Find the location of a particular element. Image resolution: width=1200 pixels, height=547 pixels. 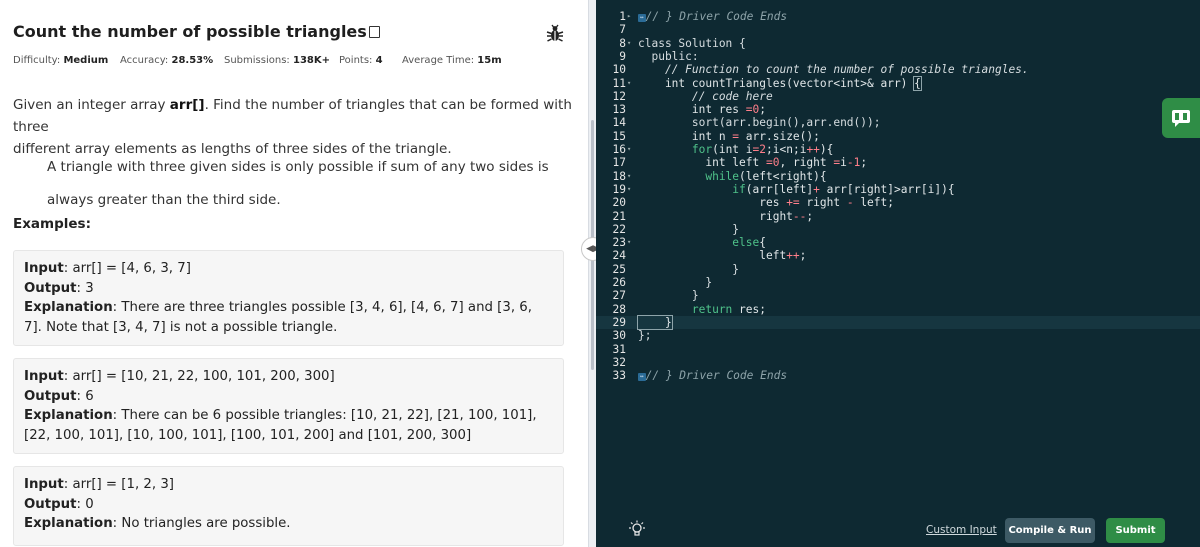

bookmark-icon is located at coordinates (374, 32).